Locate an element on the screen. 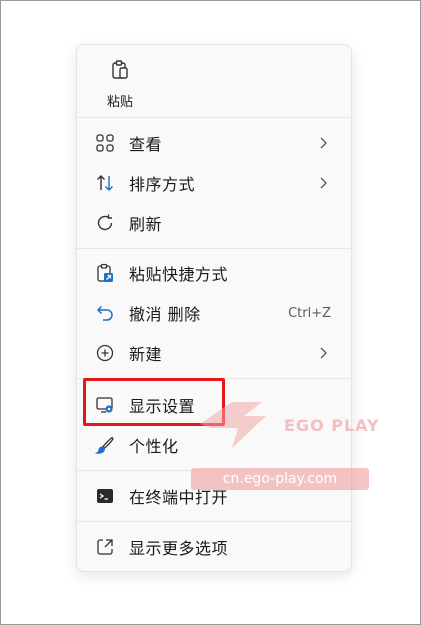 This screenshot has height=625, width=421. undo-icon is located at coordinates (105, 313).